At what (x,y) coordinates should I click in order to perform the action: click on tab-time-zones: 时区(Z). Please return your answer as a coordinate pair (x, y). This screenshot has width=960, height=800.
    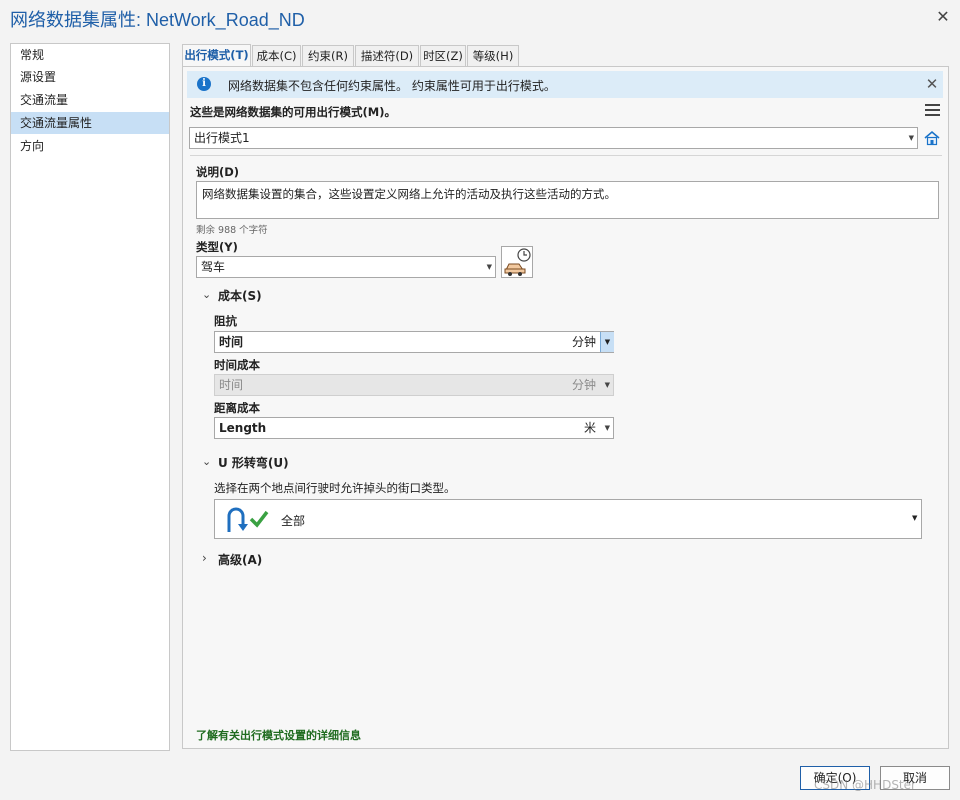
    Looking at the image, I should click on (443, 56).